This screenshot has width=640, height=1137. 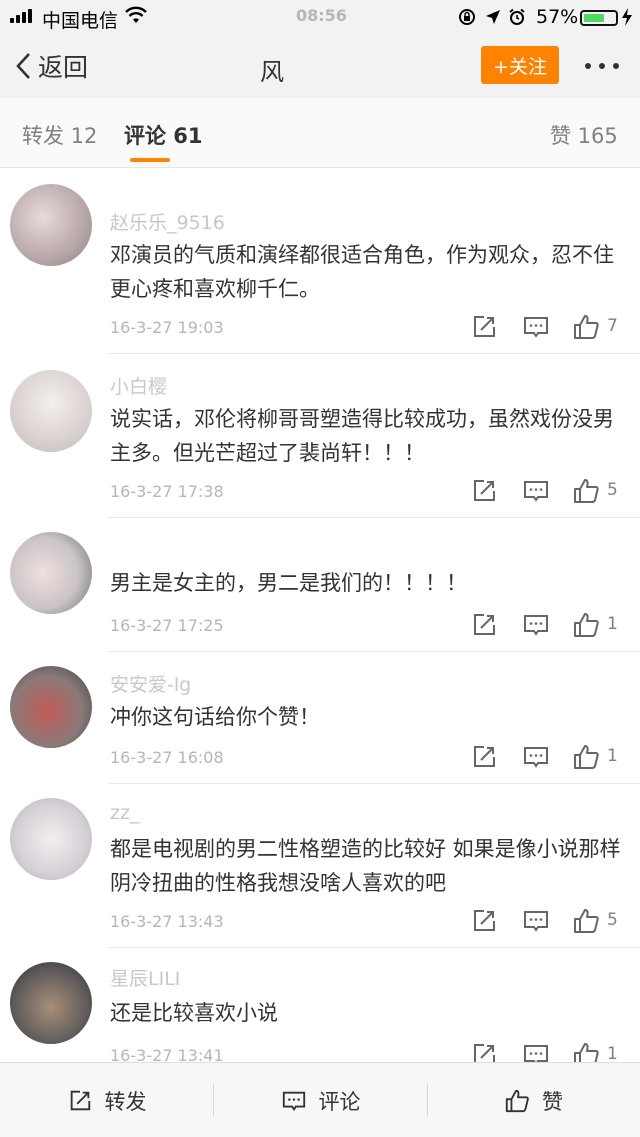 I want to click on comment-time: 16-3-27 16:08, so click(x=167, y=757).